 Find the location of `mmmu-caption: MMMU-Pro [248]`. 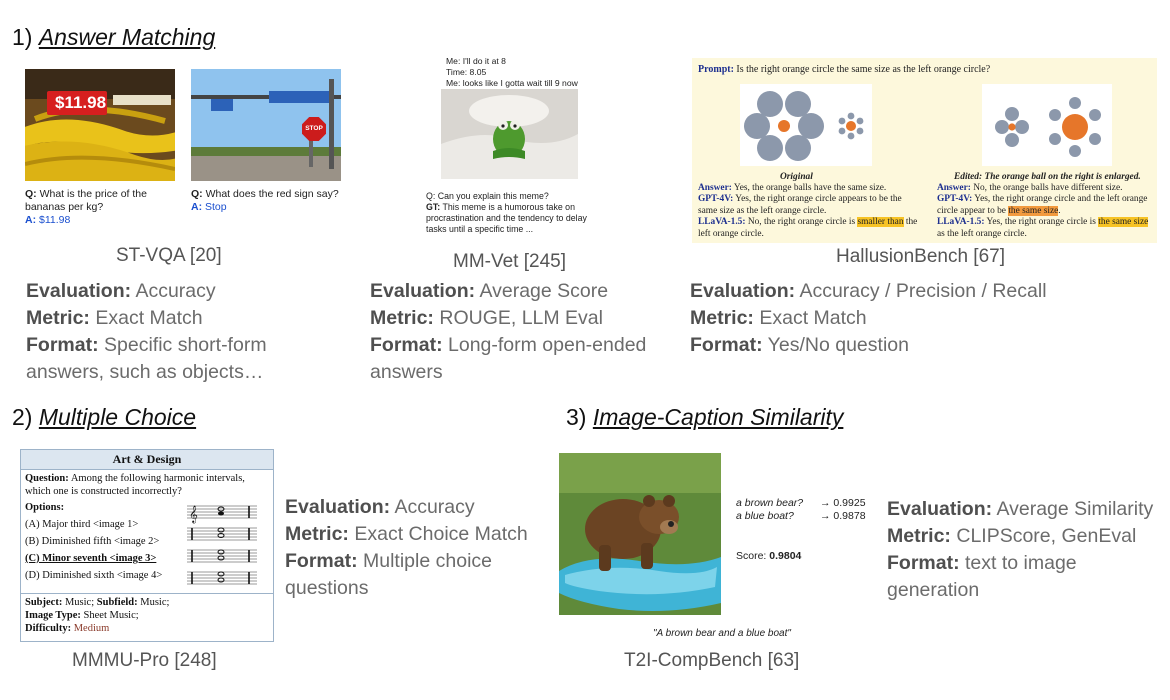

mmmu-caption: MMMU-Pro [248] is located at coordinates (144, 660).